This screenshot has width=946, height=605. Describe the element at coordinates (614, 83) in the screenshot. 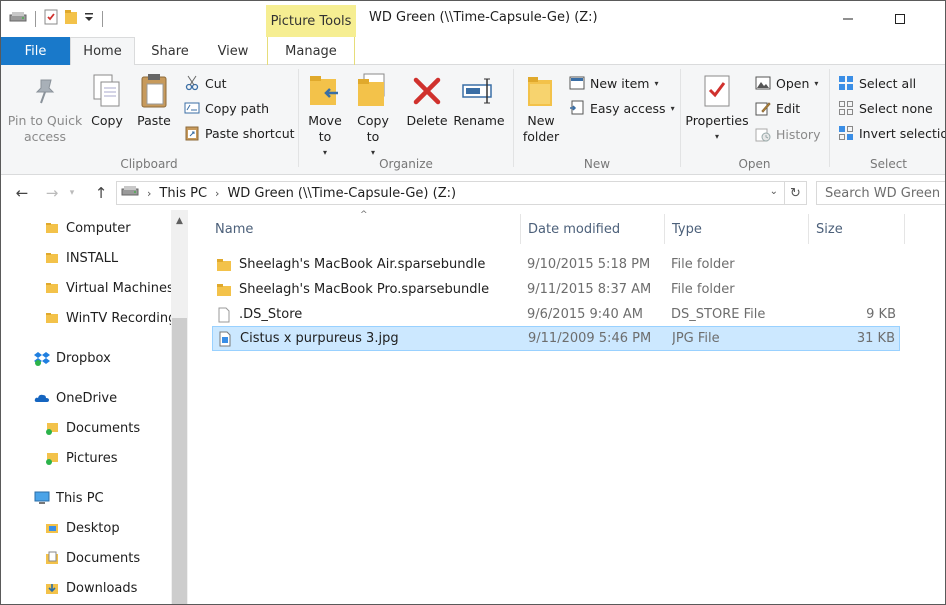

I see `new-item-button: New item ▾` at that location.